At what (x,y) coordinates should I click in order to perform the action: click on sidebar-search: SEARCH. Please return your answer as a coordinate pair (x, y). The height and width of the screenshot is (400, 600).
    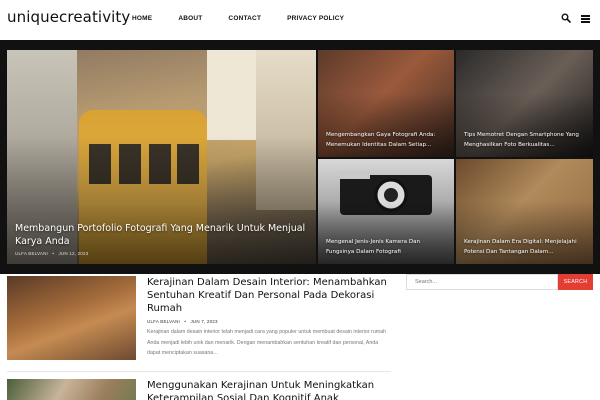
    Looking at the image, I should click on (499, 282).